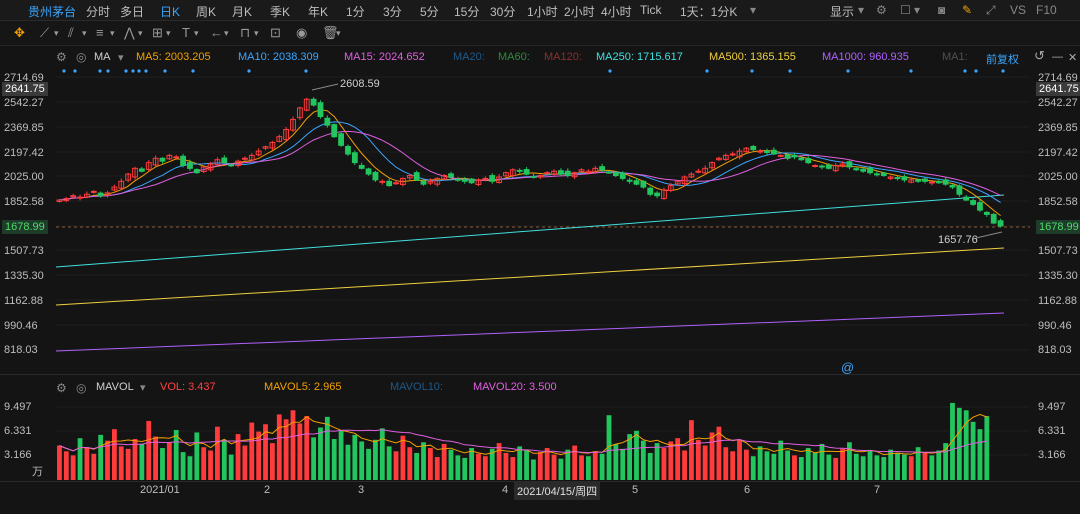 The image size is (1080, 514). Describe the element at coordinates (143, 387) in the screenshot. I see `chevron-down-icon: ▾` at that location.